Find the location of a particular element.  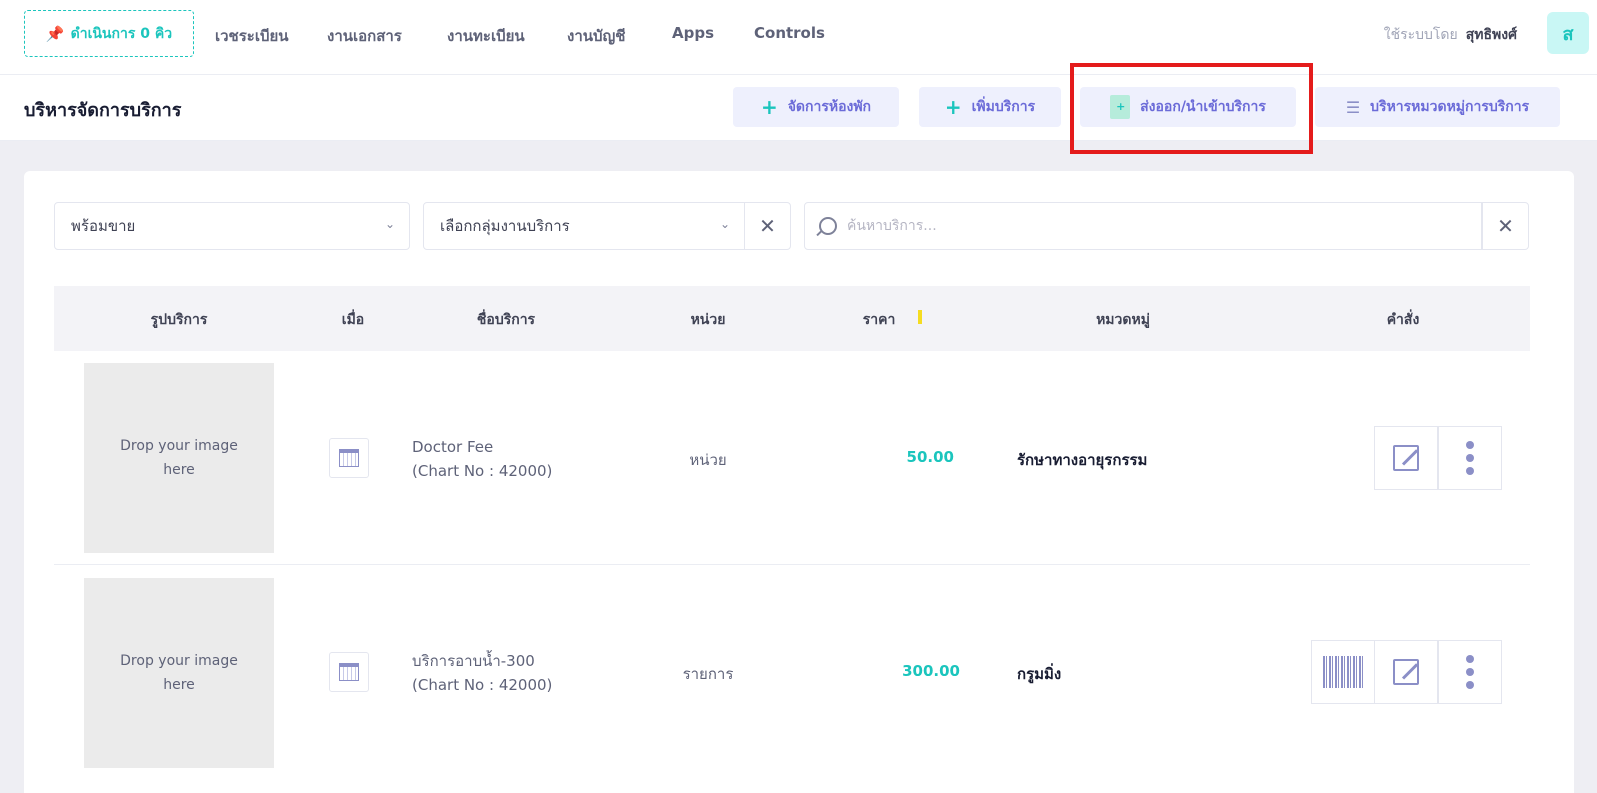

header-unit: หน่วย is located at coordinates (708, 320).